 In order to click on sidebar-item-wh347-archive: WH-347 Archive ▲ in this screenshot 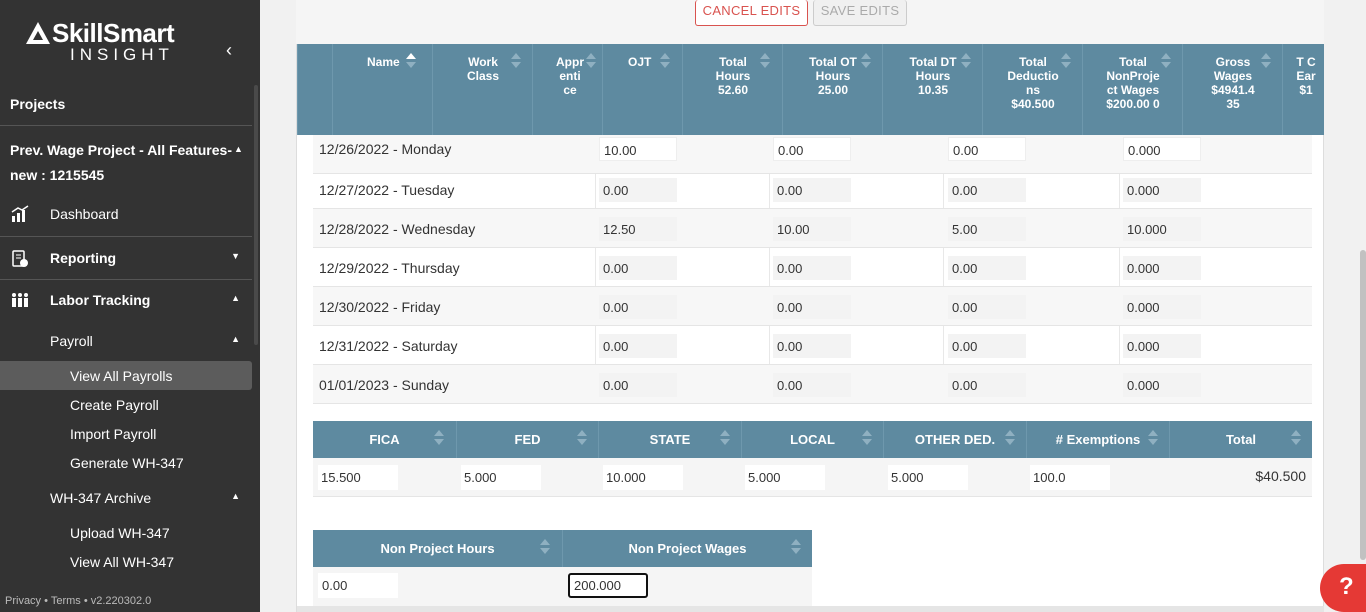, I will do `click(126, 498)`.